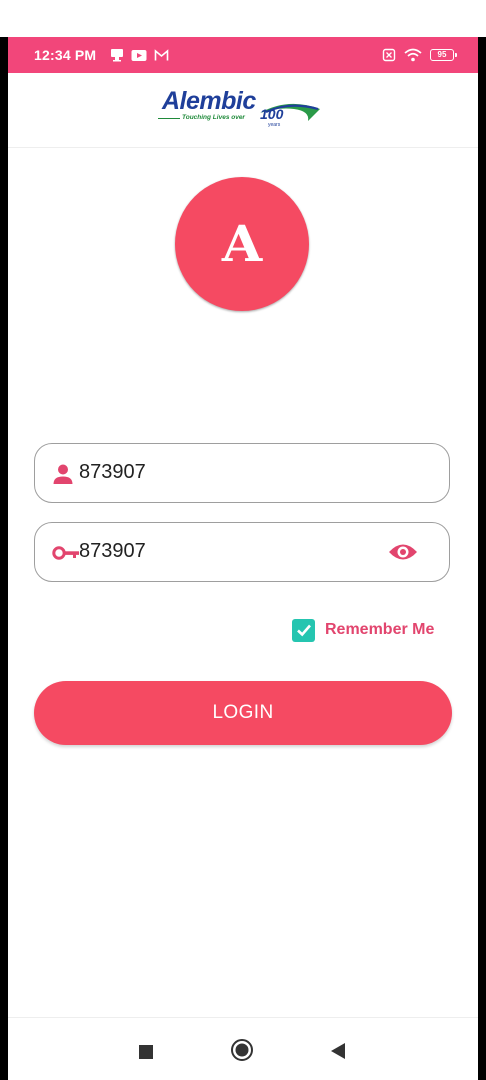  I want to click on username-field: 873907, so click(242, 473).